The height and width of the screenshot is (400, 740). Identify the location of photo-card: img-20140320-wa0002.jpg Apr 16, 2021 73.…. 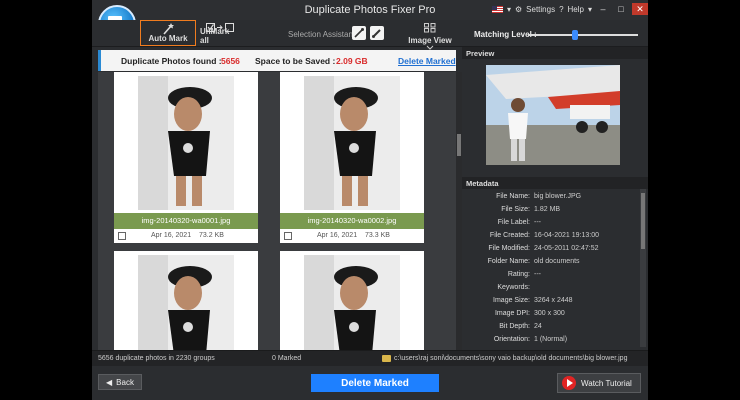
(352, 157).